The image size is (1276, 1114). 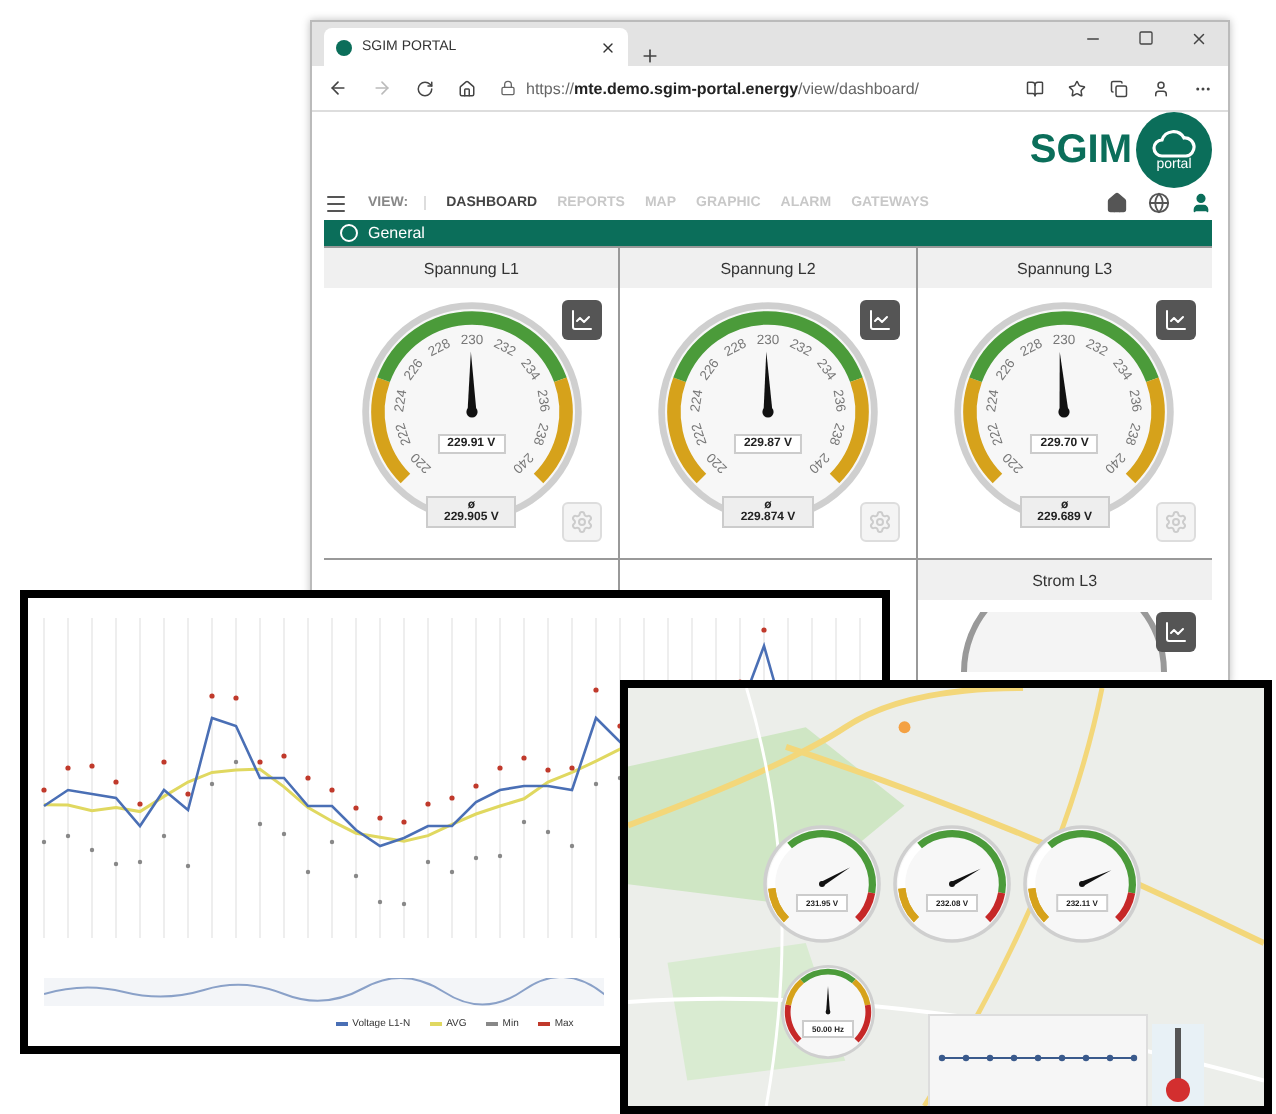 I want to click on card-title: Spannung L1, so click(x=471, y=268).